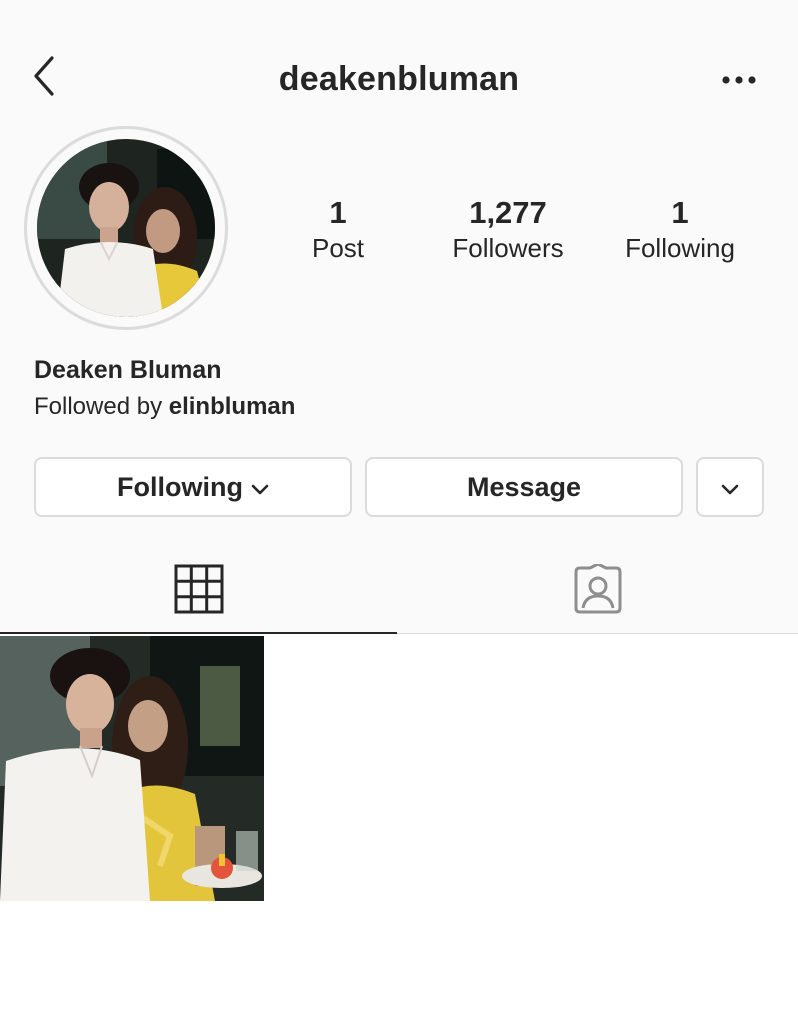  I want to click on more-horizontal-icon, so click(739, 80).